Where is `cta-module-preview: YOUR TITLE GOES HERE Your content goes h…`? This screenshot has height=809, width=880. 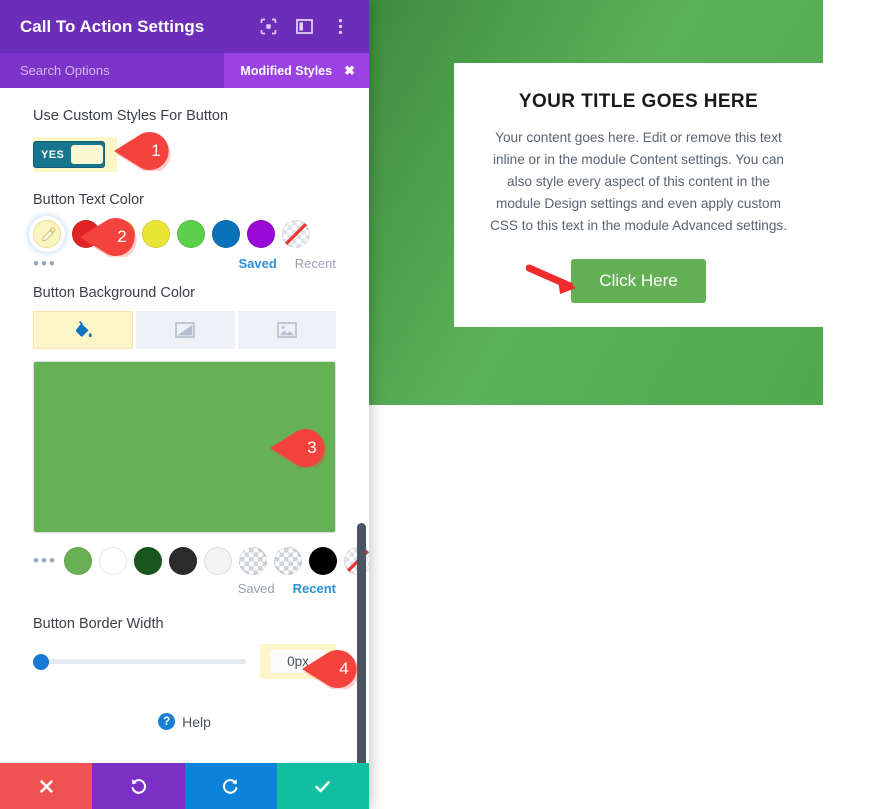
cta-module-preview: YOUR TITLE GOES HERE Your content goes h… is located at coordinates (638, 195).